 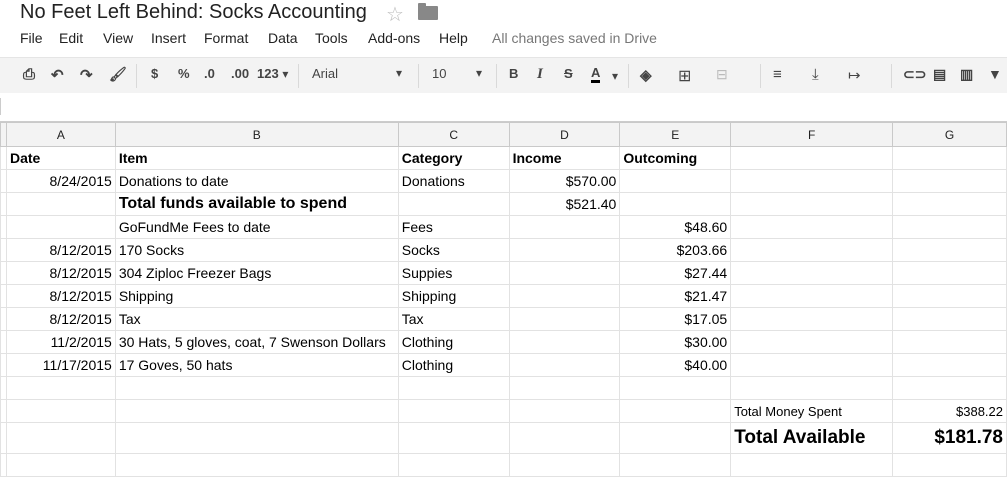 What do you see at coordinates (615, 76) in the screenshot?
I see `text-color-dropdown-icon: ▾` at bounding box center [615, 76].